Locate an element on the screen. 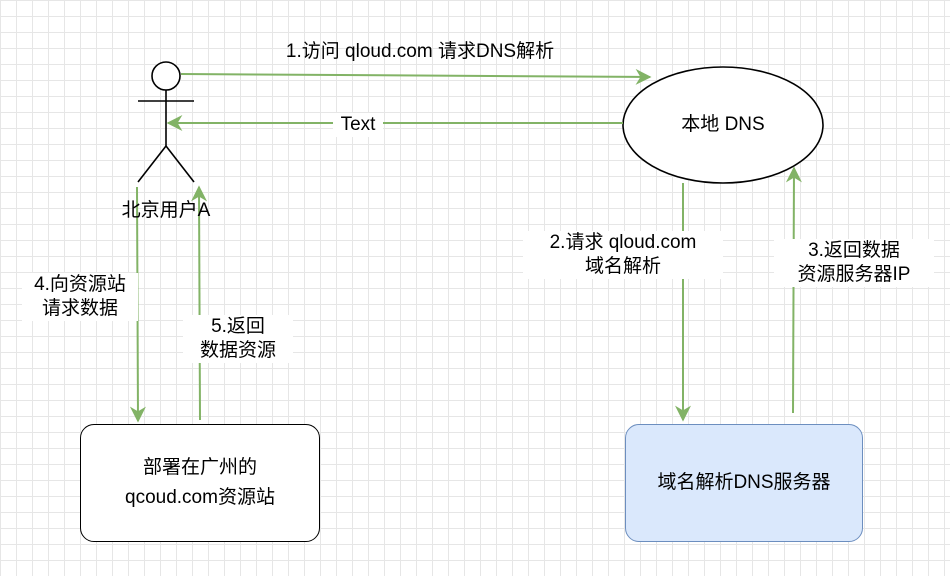 The width and height of the screenshot is (950, 576). edge-2-label-line1: 2.请求 qloud.com is located at coordinates (623, 242).